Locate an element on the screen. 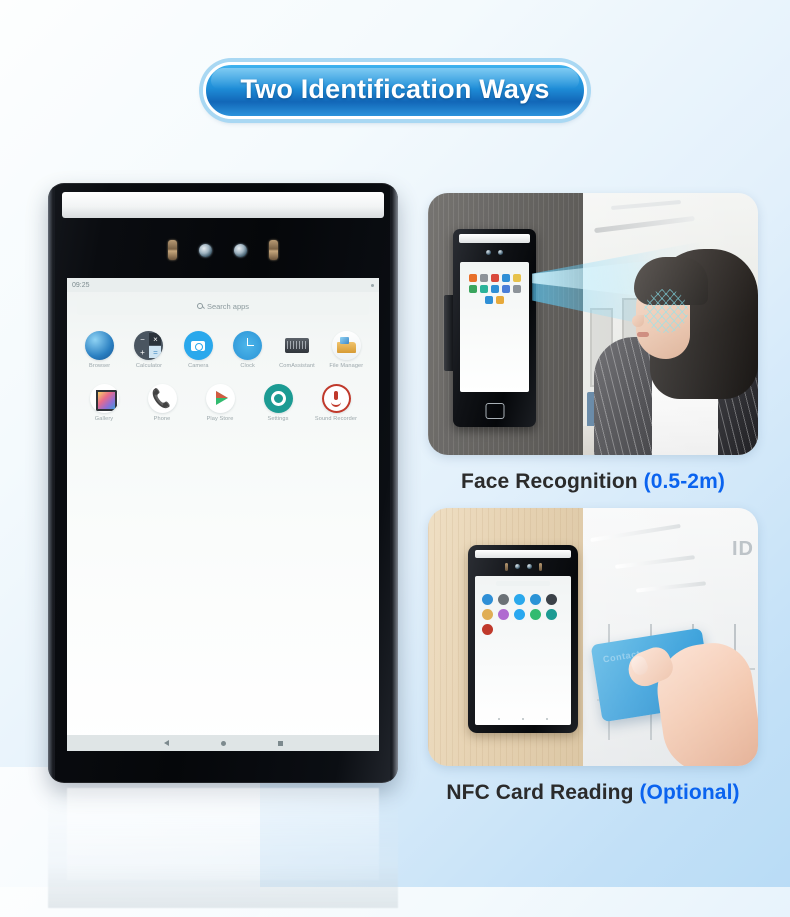 This screenshot has height=917, width=790. clock-icon is located at coordinates (248, 345).